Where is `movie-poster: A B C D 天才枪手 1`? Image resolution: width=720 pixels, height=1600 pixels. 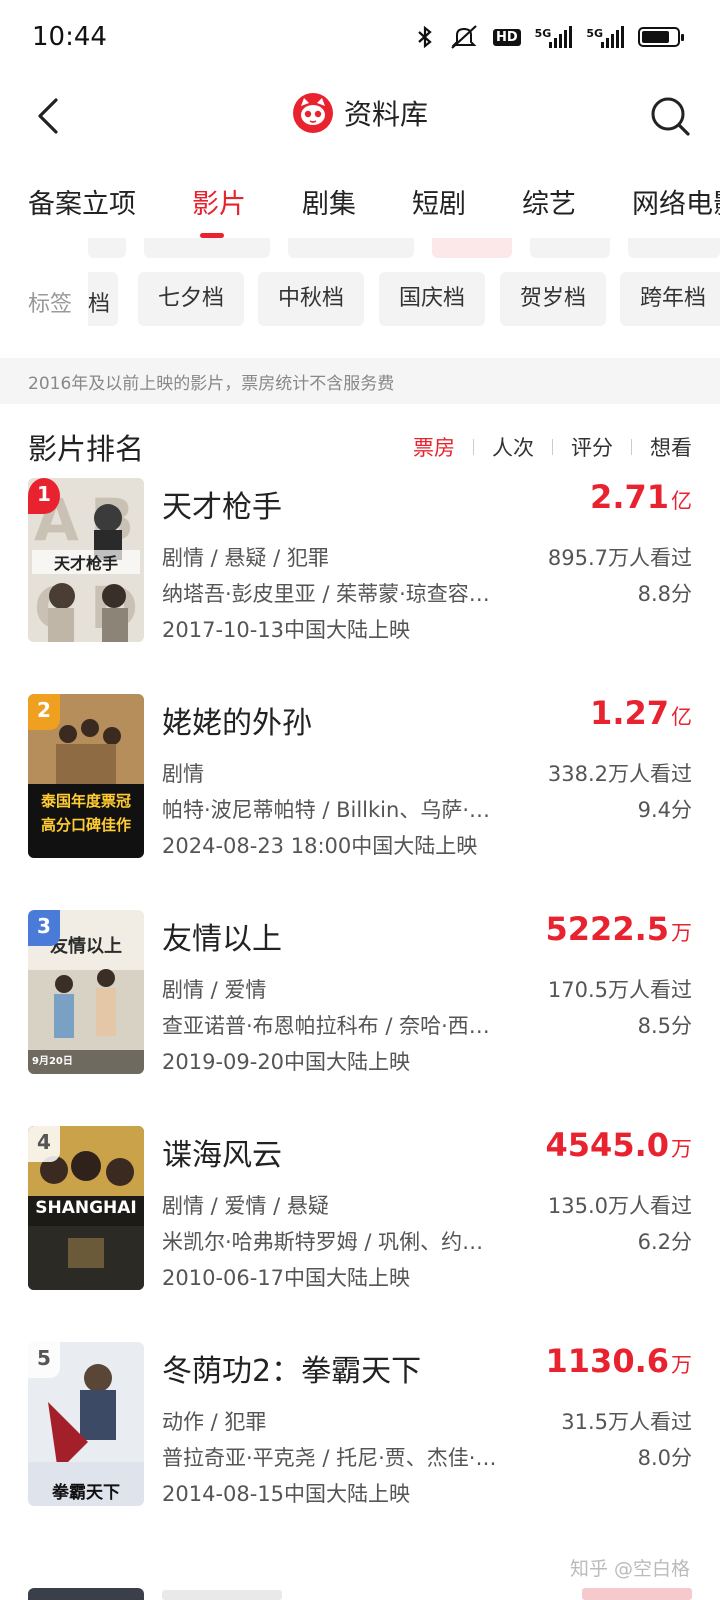 movie-poster: A B C D 天才枪手 1 is located at coordinates (86, 560).